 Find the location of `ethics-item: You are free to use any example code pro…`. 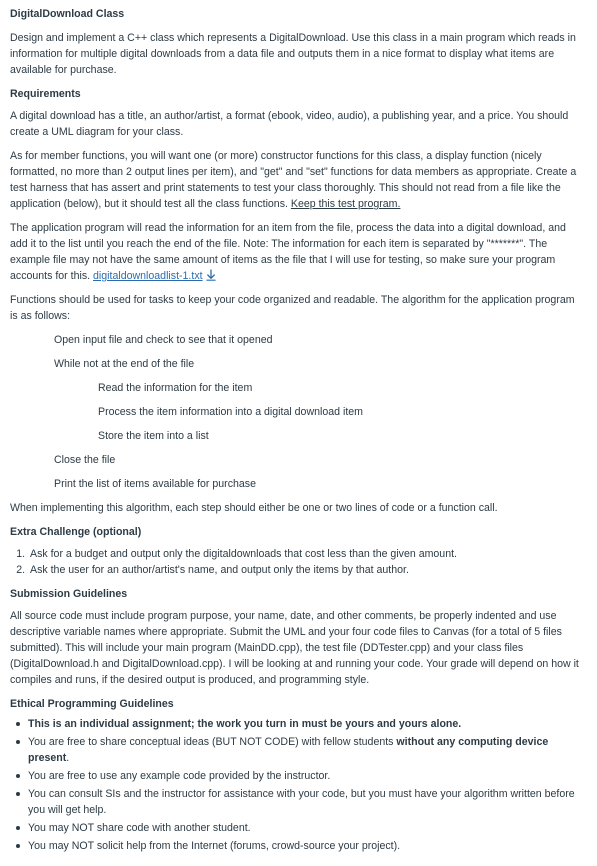

ethics-item: You are free to use any example code pro… is located at coordinates (300, 776).